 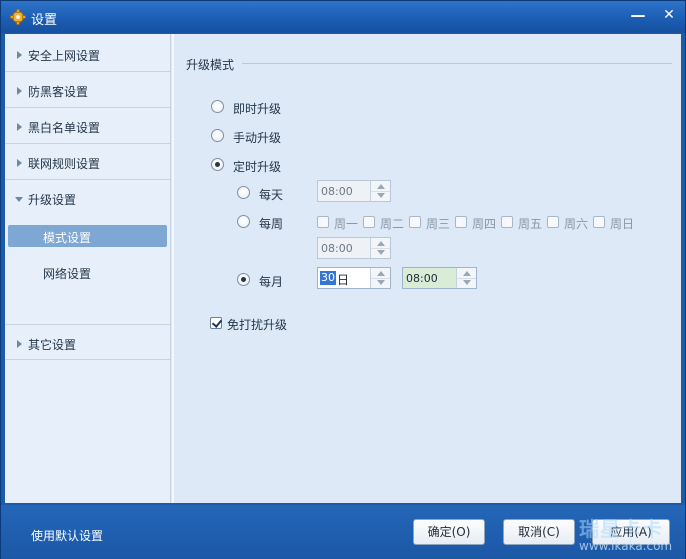 I want to click on checkbox-label: 周二, so click(x=392, y=224).